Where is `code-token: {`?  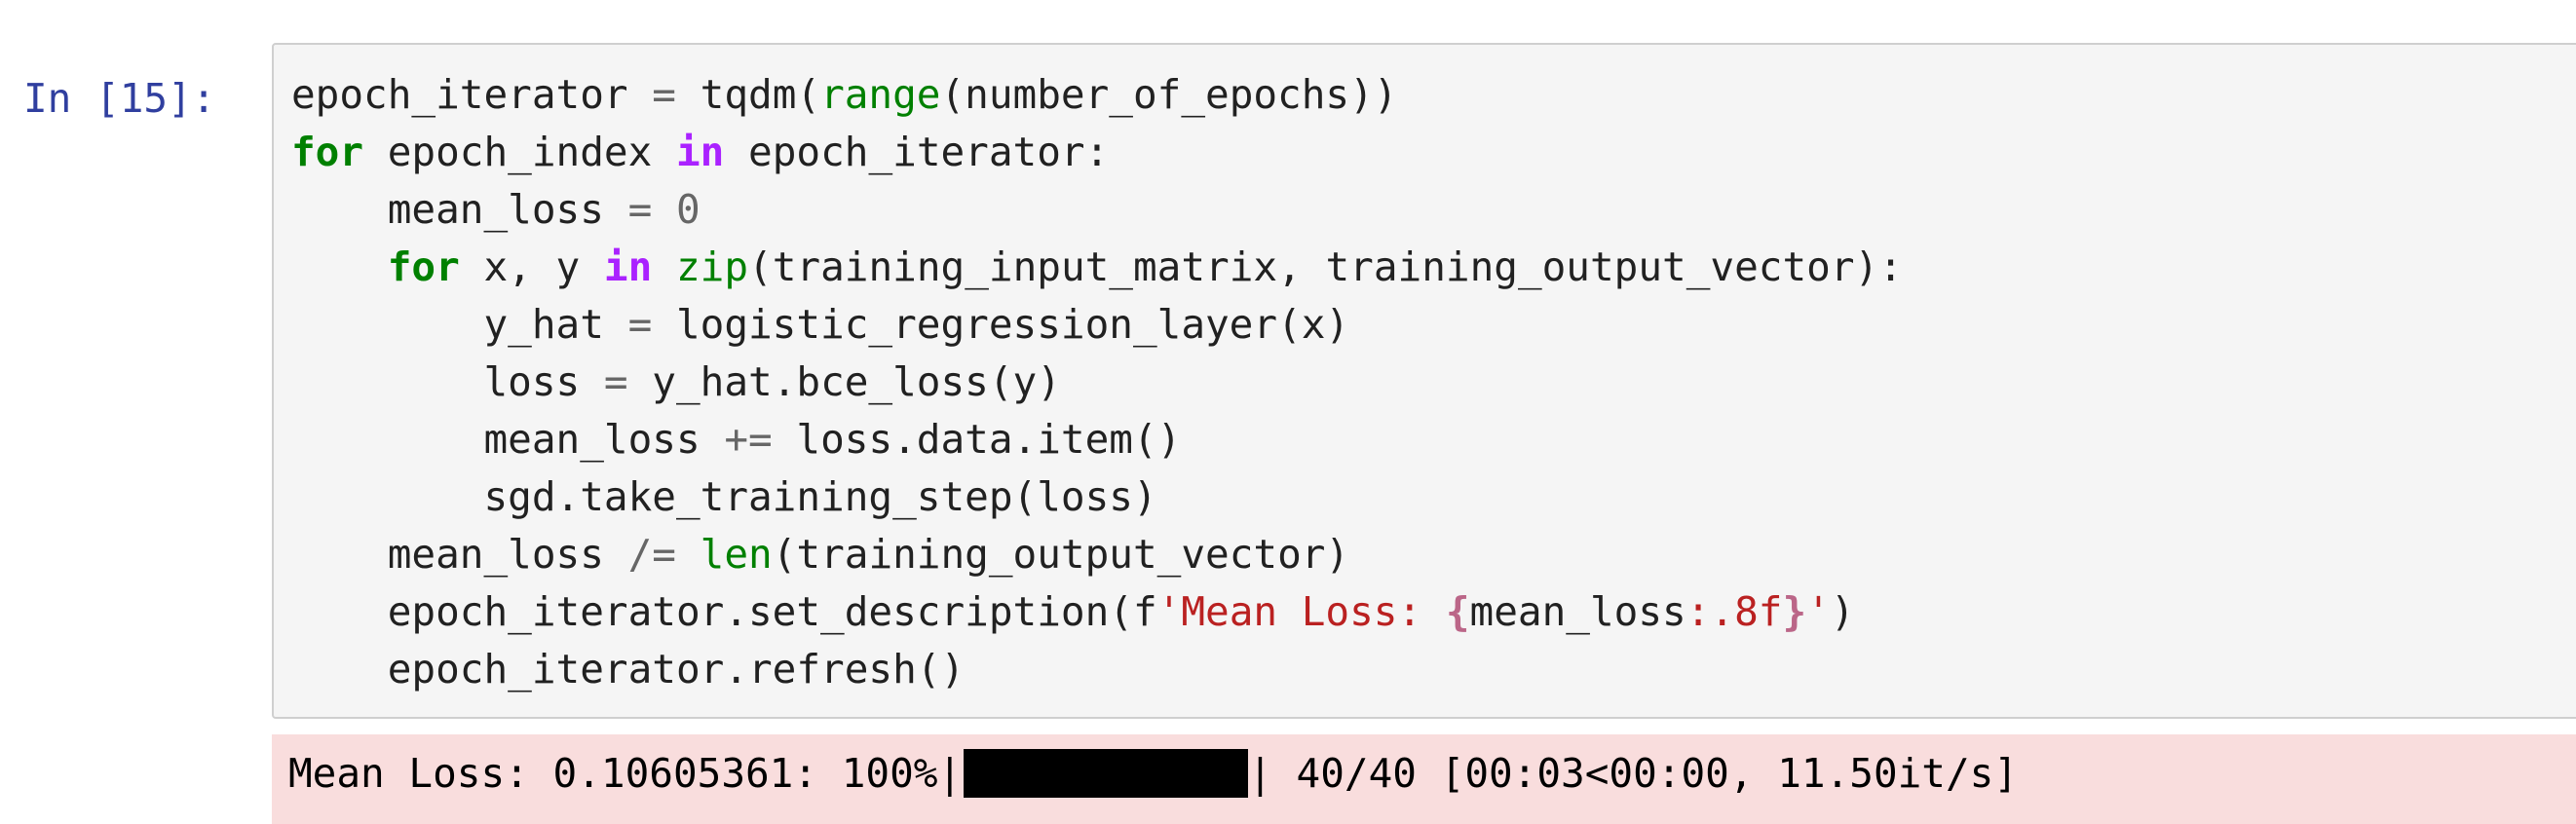
code-token: { is located at coordinates (1457, 611).